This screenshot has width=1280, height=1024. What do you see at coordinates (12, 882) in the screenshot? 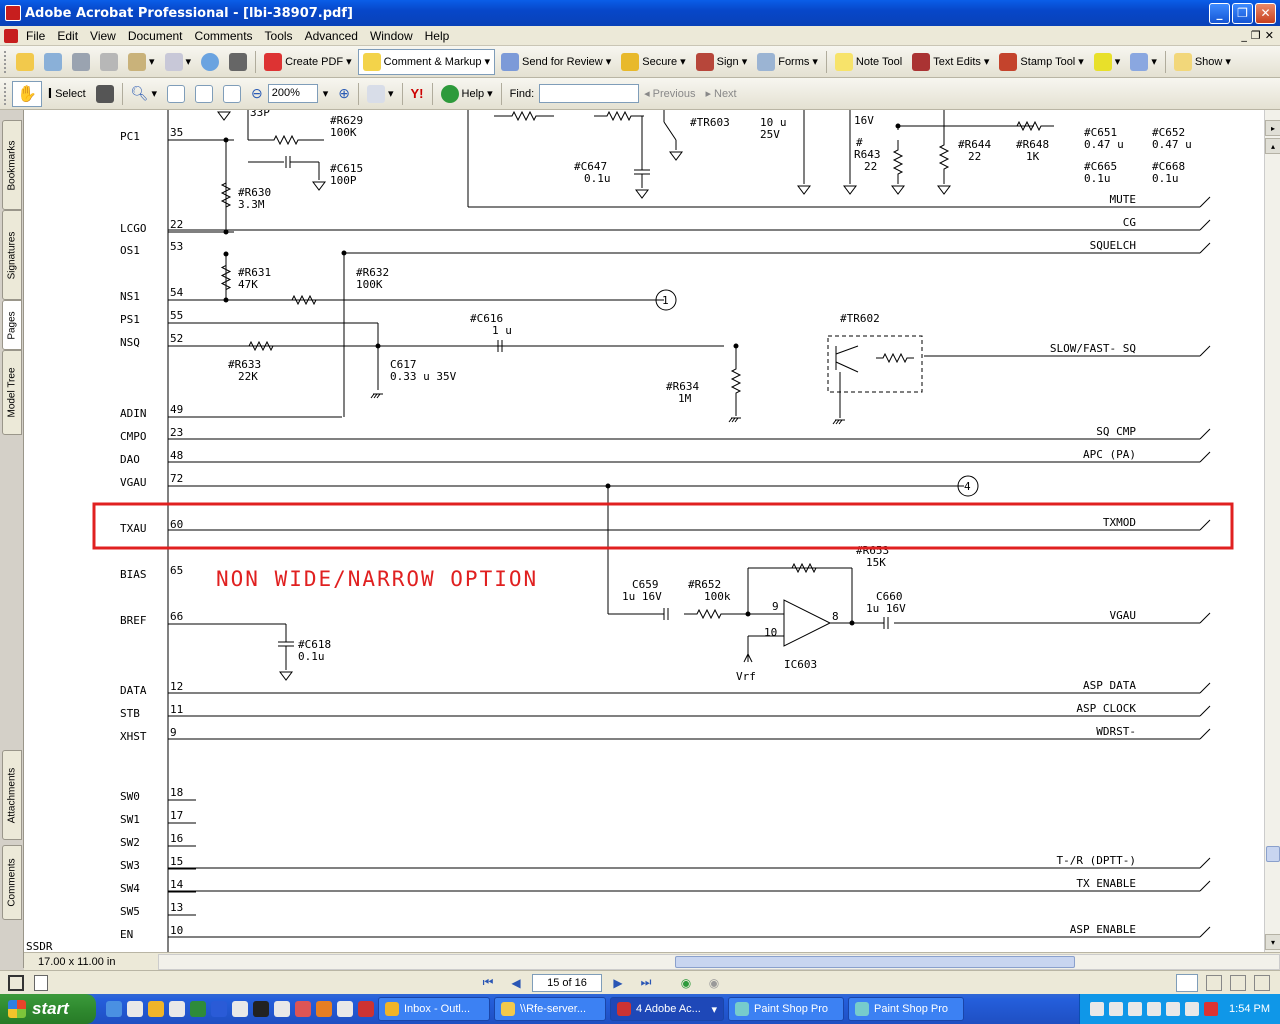
I see `tab-comments: Comments` at bounding box center [12, 882].